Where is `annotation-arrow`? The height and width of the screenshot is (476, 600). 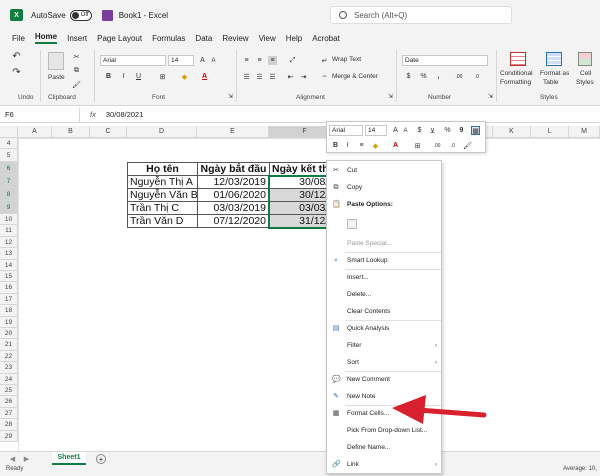 annotation-arrow is located at coordinates (439, 409).